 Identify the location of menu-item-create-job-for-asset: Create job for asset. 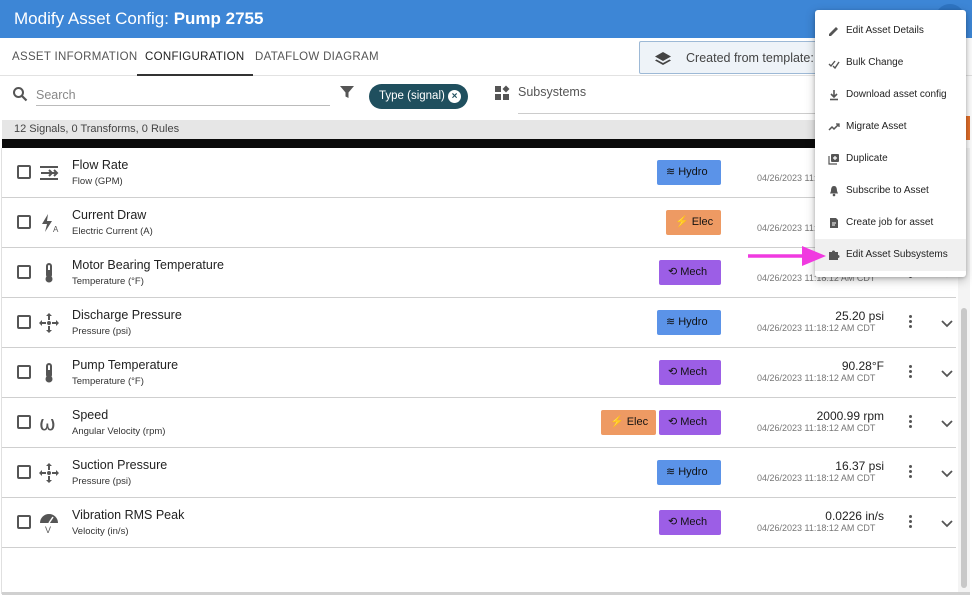
(890, 223).